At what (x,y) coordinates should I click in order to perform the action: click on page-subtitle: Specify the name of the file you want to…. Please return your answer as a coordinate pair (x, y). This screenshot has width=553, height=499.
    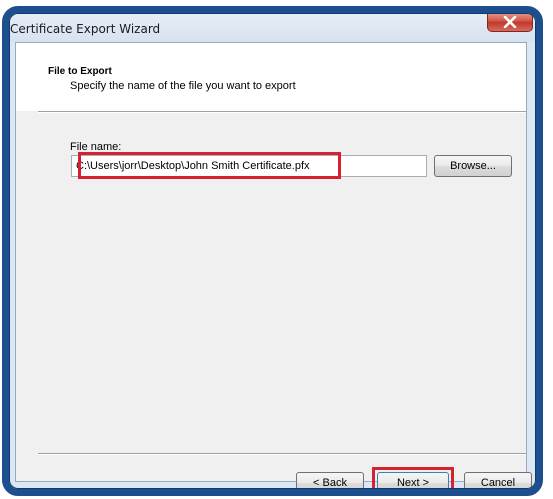
    Looking at the image, I should click on (183, 86).